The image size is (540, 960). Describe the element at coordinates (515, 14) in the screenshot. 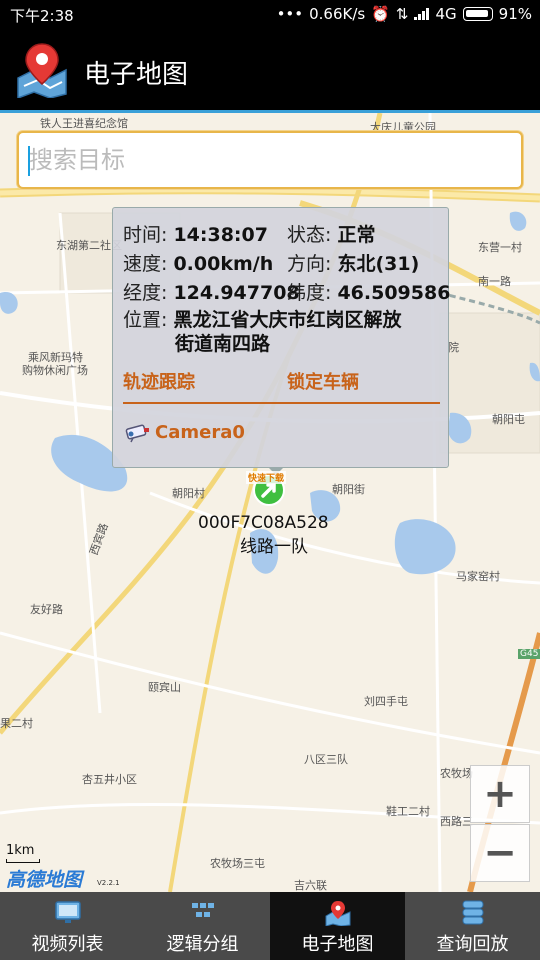

I see `battery-level: 91%` at that location.